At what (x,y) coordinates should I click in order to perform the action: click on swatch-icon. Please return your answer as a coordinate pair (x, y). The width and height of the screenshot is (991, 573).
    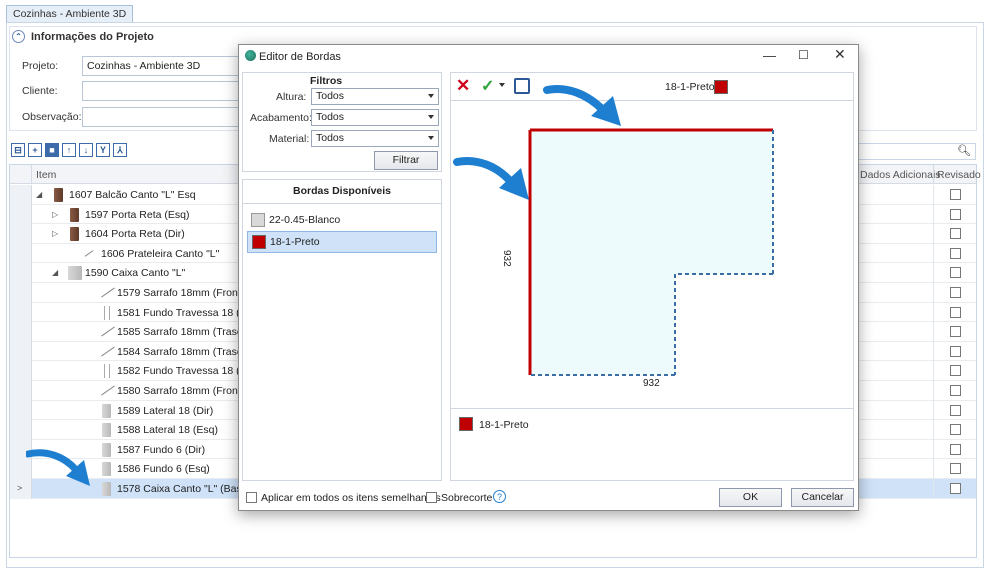
    Looking at the image, I should click on (258, 220).